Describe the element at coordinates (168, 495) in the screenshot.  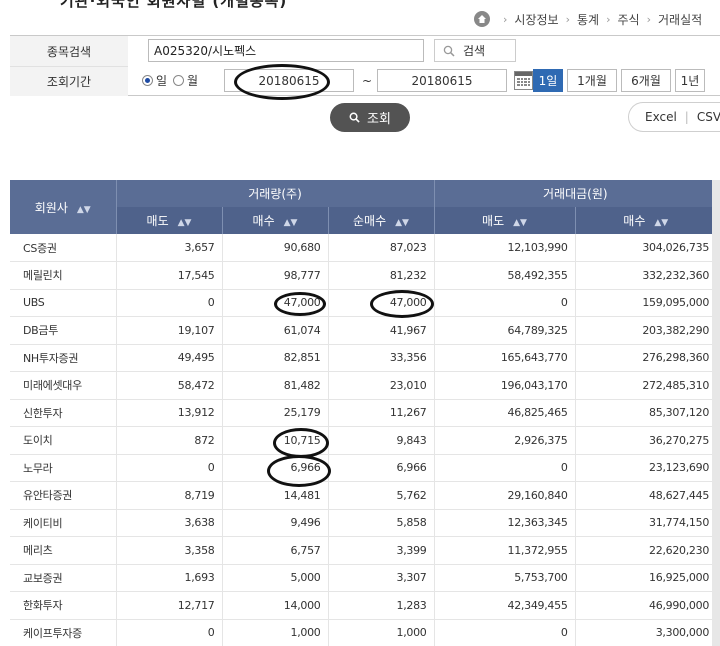
I see `cell-volume-sell: 8,719` at that location.